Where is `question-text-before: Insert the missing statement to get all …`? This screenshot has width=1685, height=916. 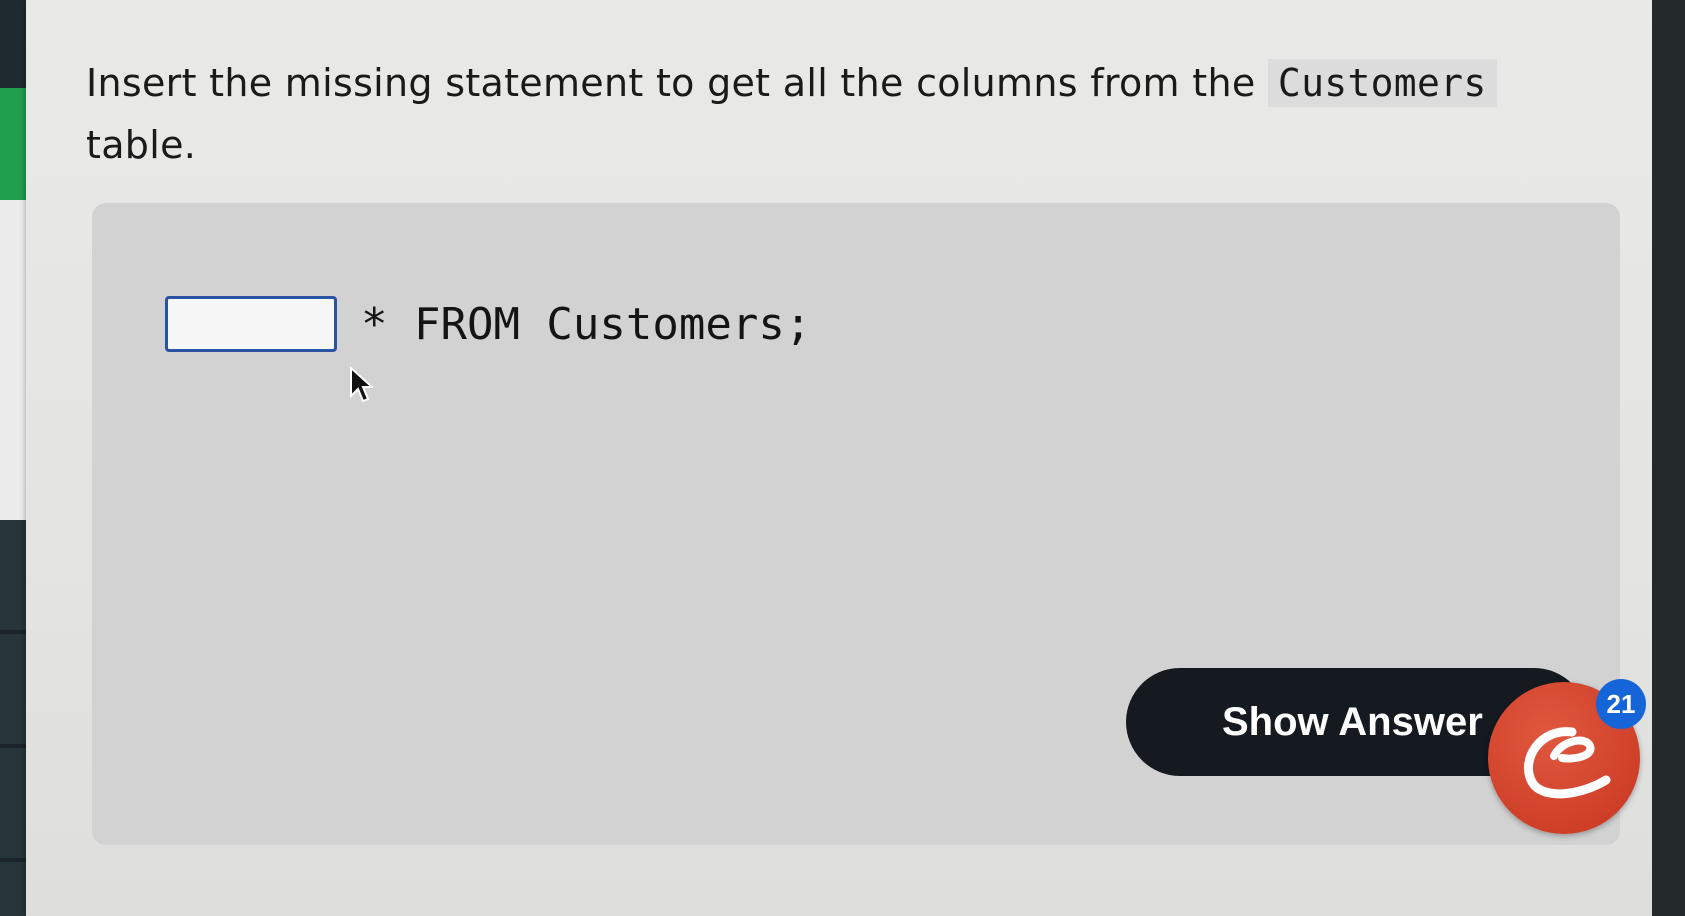
question-text-before: Insert the missing statement to get all … is located at coordinates (671, 83).